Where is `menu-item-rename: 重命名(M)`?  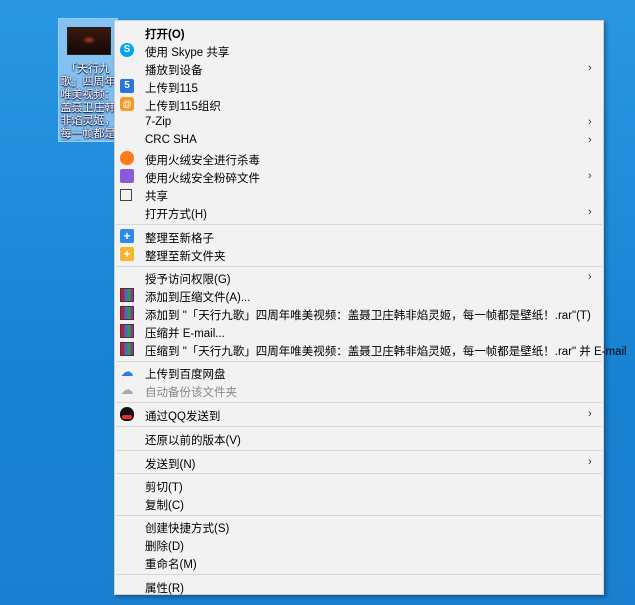 menu-item-rename: 重命名(M) is located at coordinates (359, 563).